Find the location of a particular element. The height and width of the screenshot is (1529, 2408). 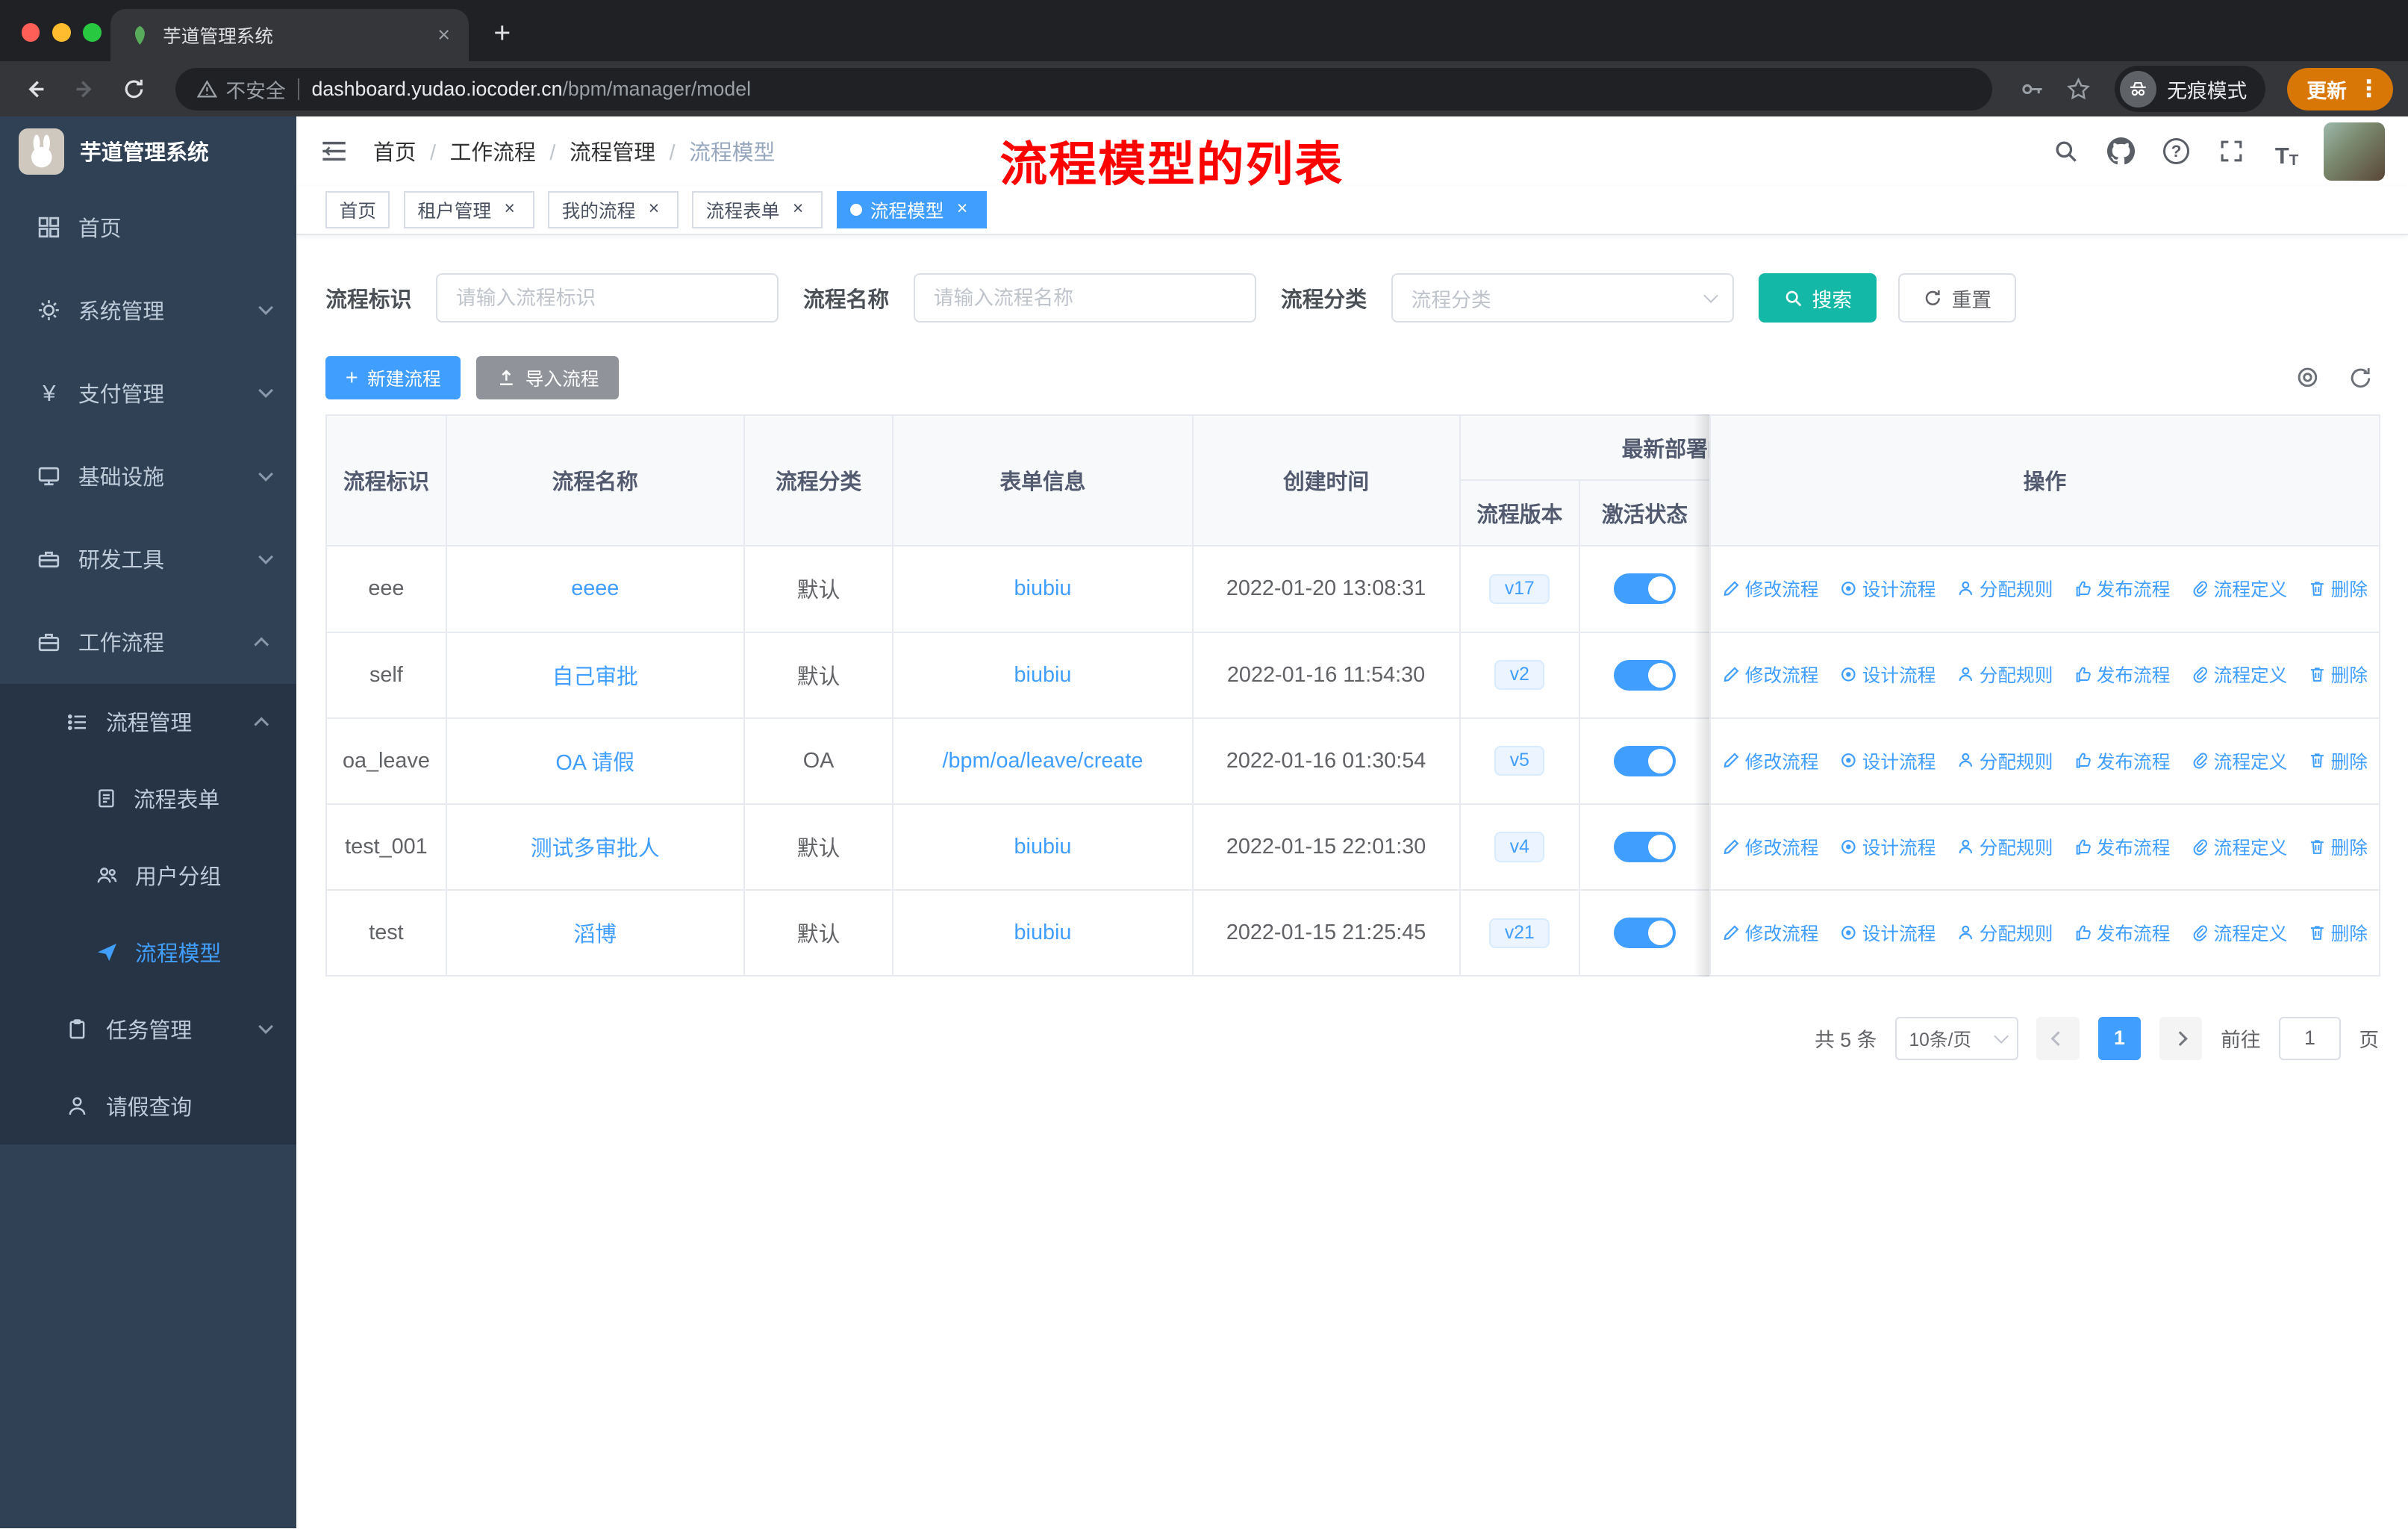

sidebar-item-process-manage: 流程管理 is located at coordinates (148, 723).